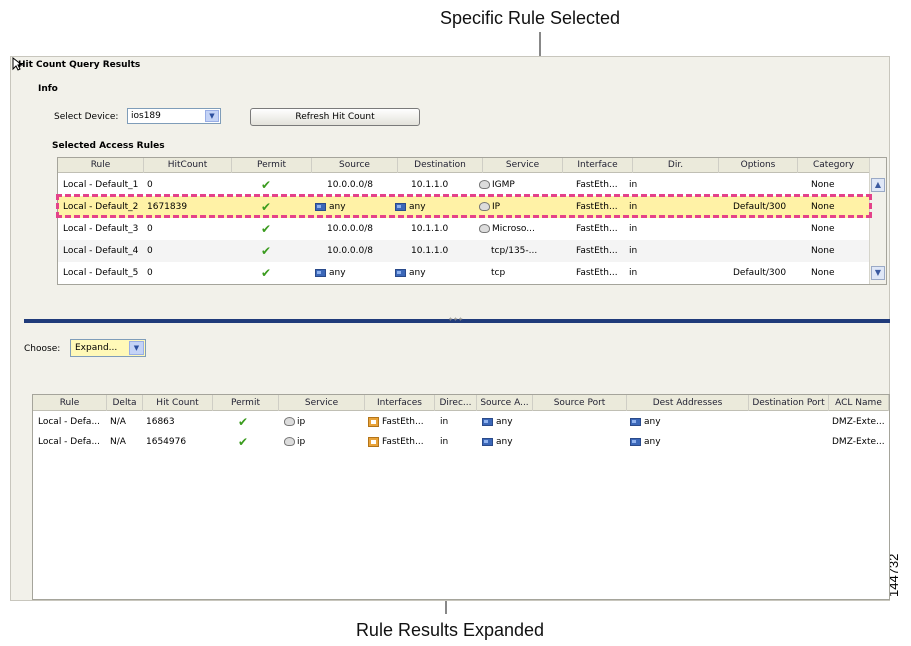  Describe the element at coordinates (301, 442) in the screenshot. I see `service-text: ip` at that location.